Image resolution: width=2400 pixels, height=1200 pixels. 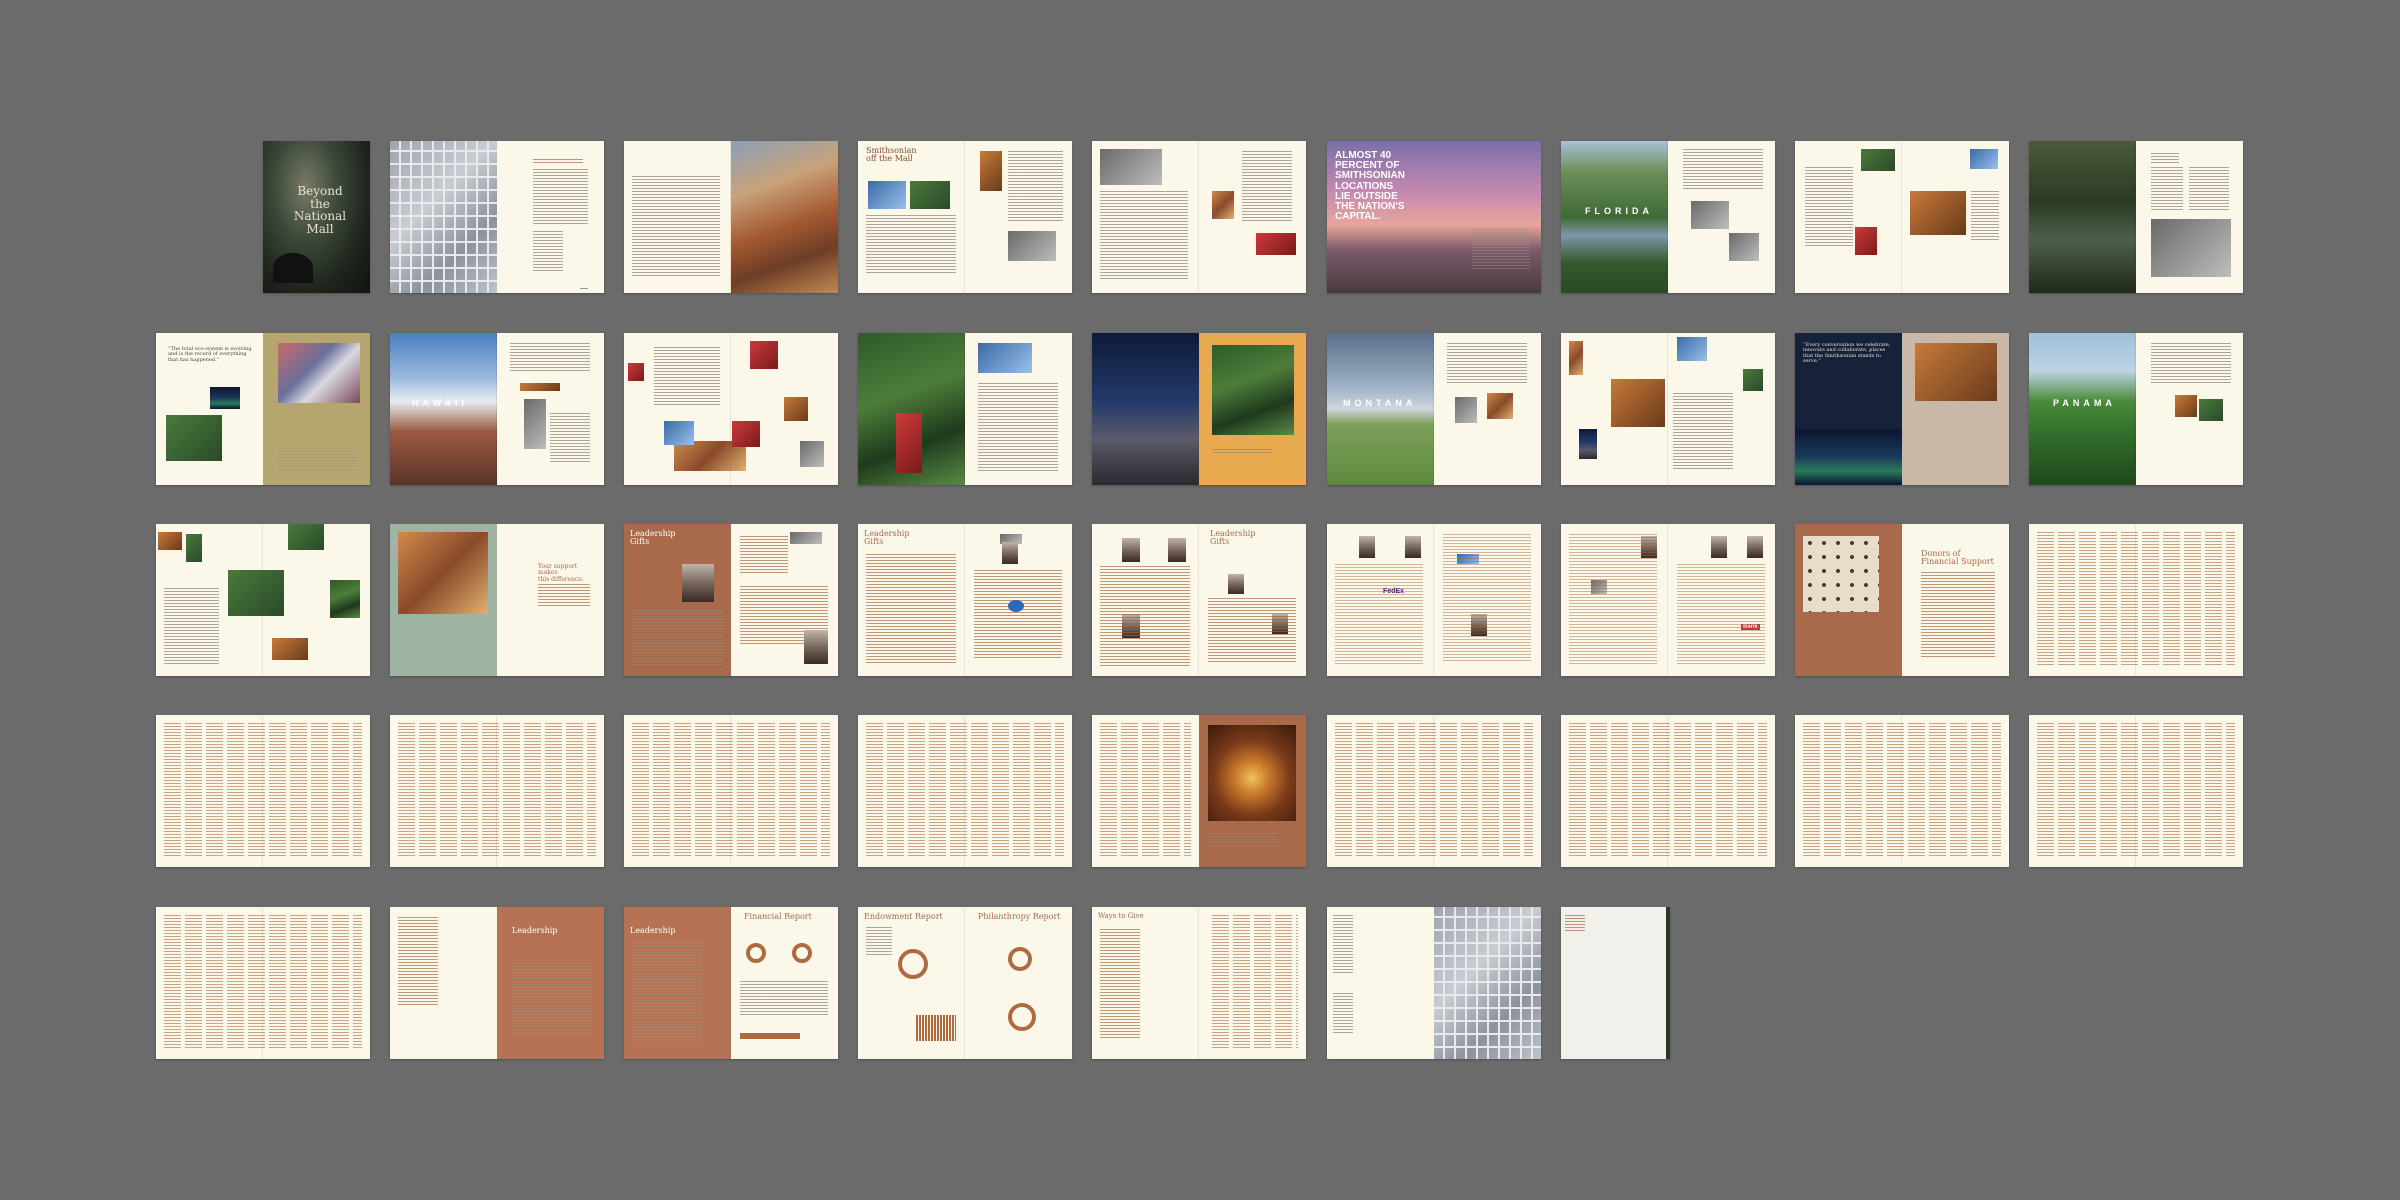 I want to click on callout-hawaii: HAWAII, so click(x=440, y=403).